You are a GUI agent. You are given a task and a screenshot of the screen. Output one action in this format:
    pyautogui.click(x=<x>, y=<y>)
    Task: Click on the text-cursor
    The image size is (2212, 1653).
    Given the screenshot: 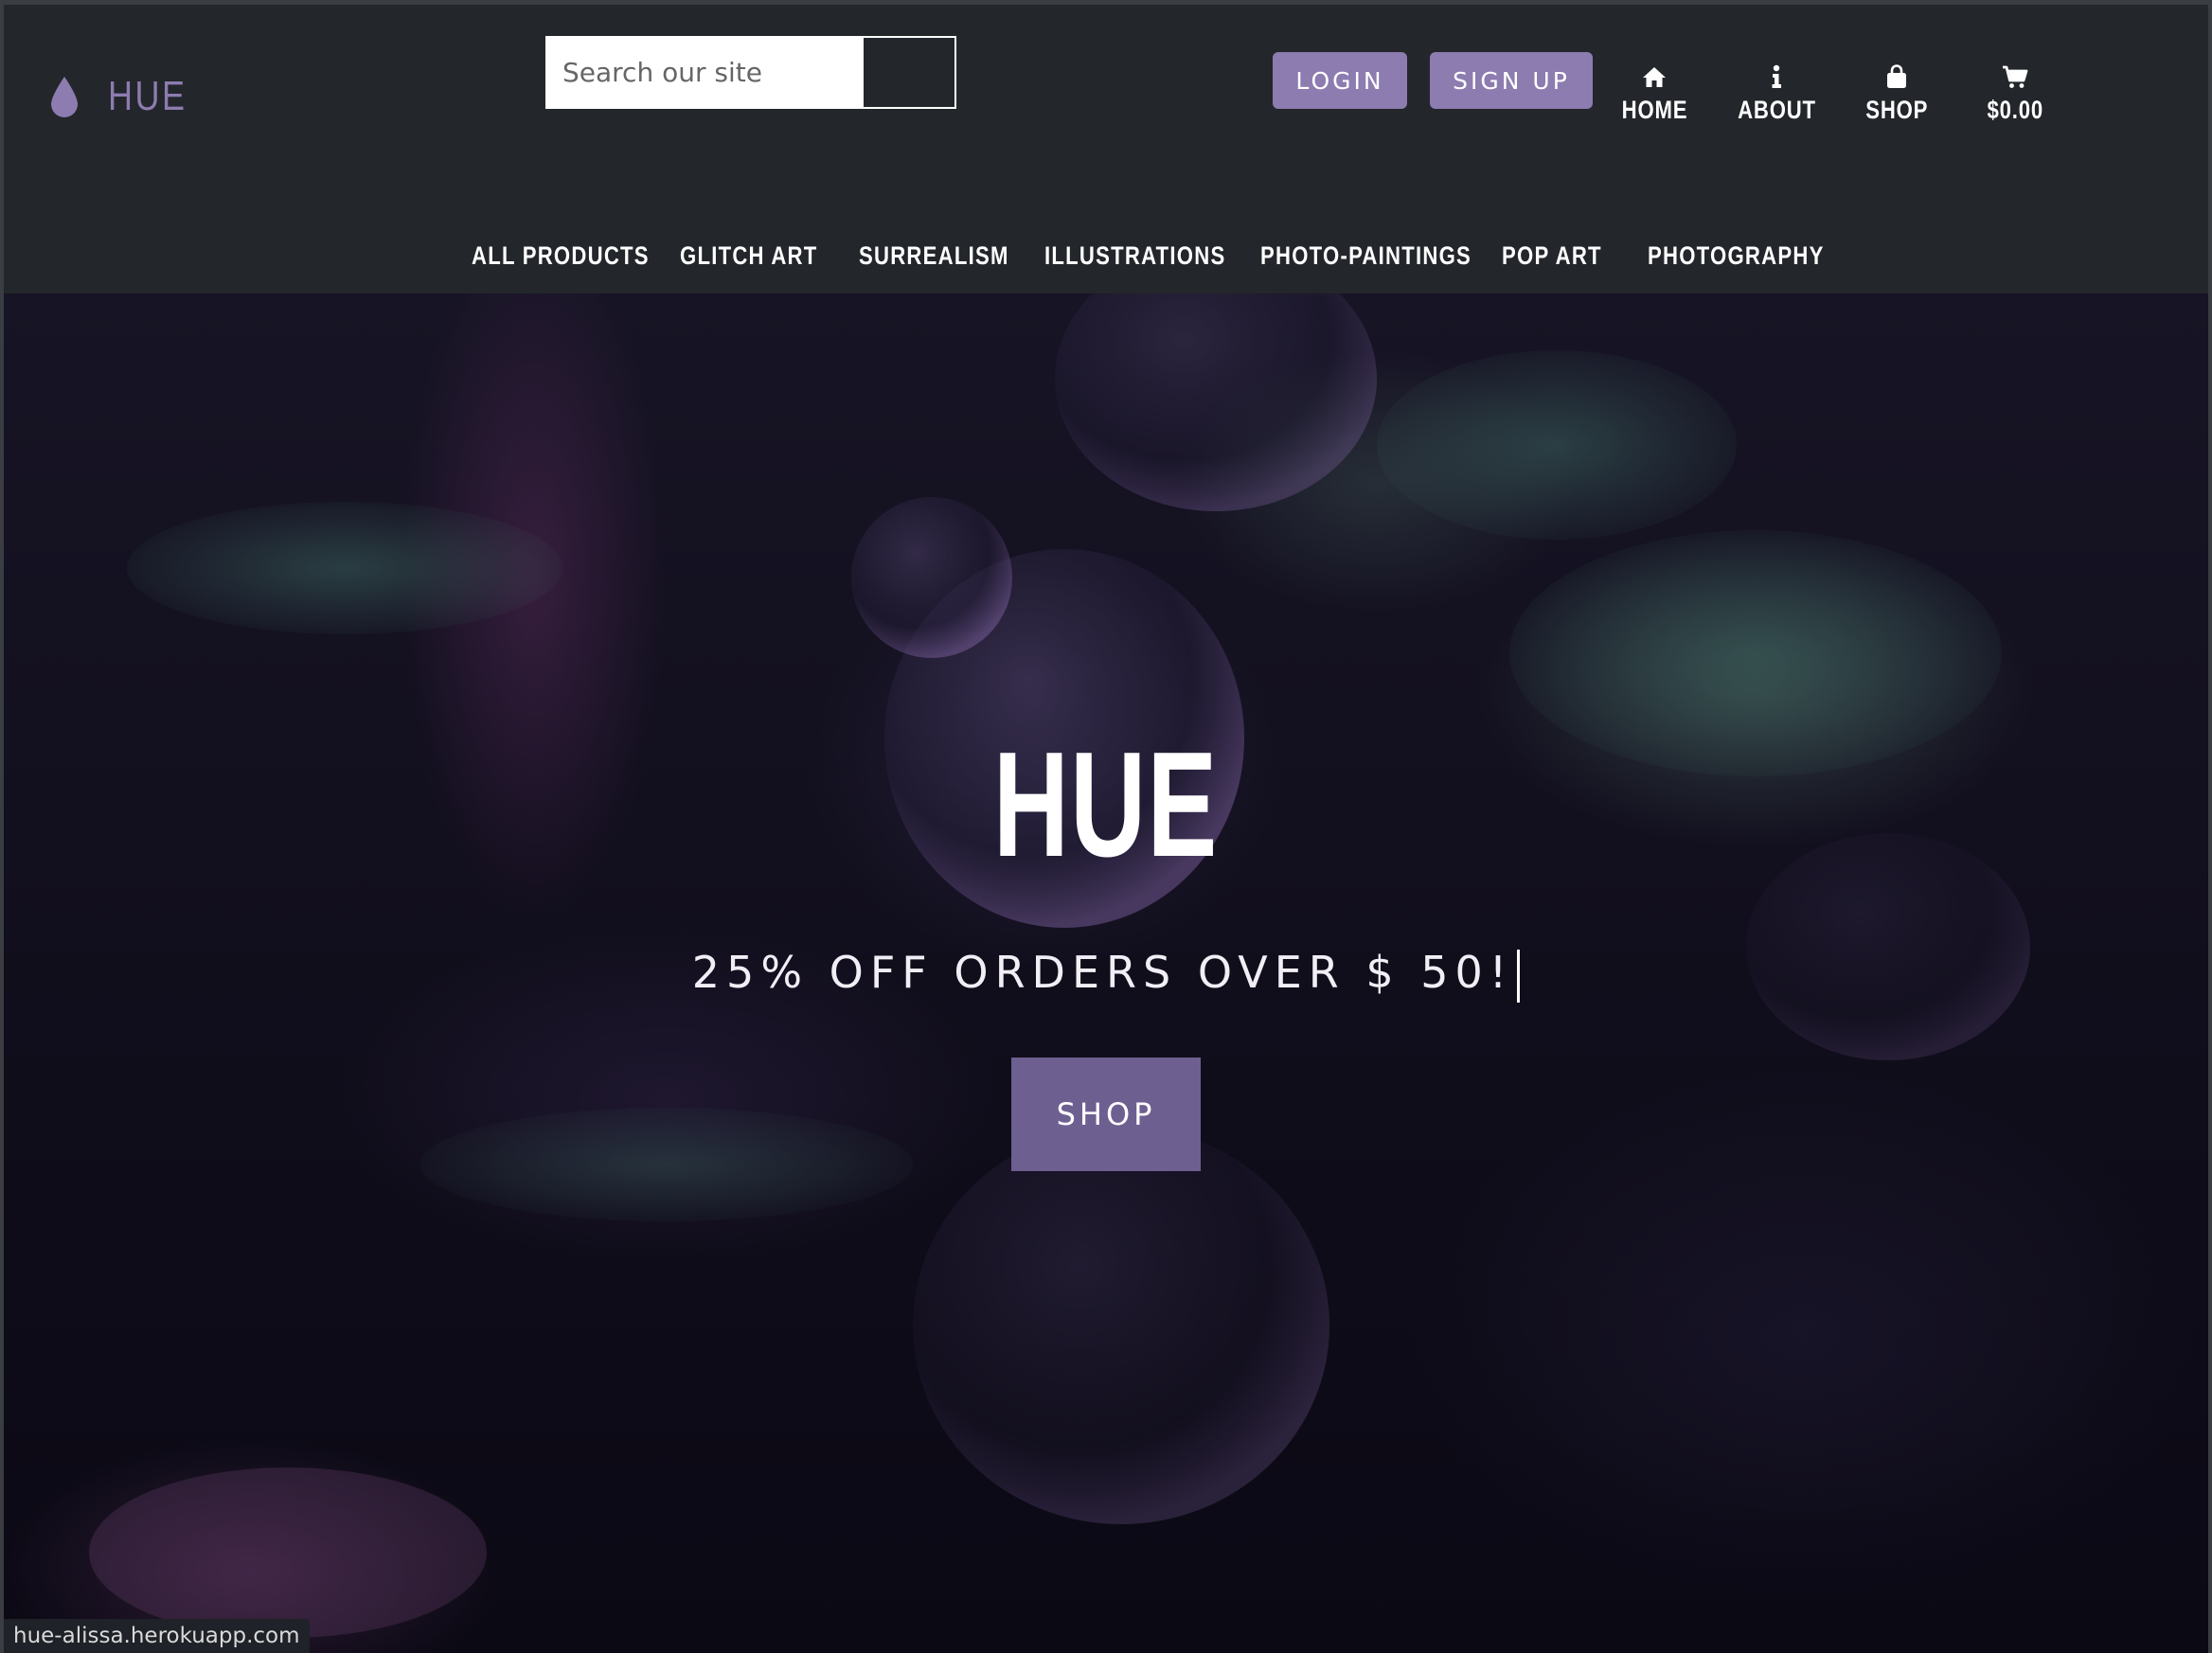 What is the action you would take?
    pyautogui.click(x=1519, y=976)
    